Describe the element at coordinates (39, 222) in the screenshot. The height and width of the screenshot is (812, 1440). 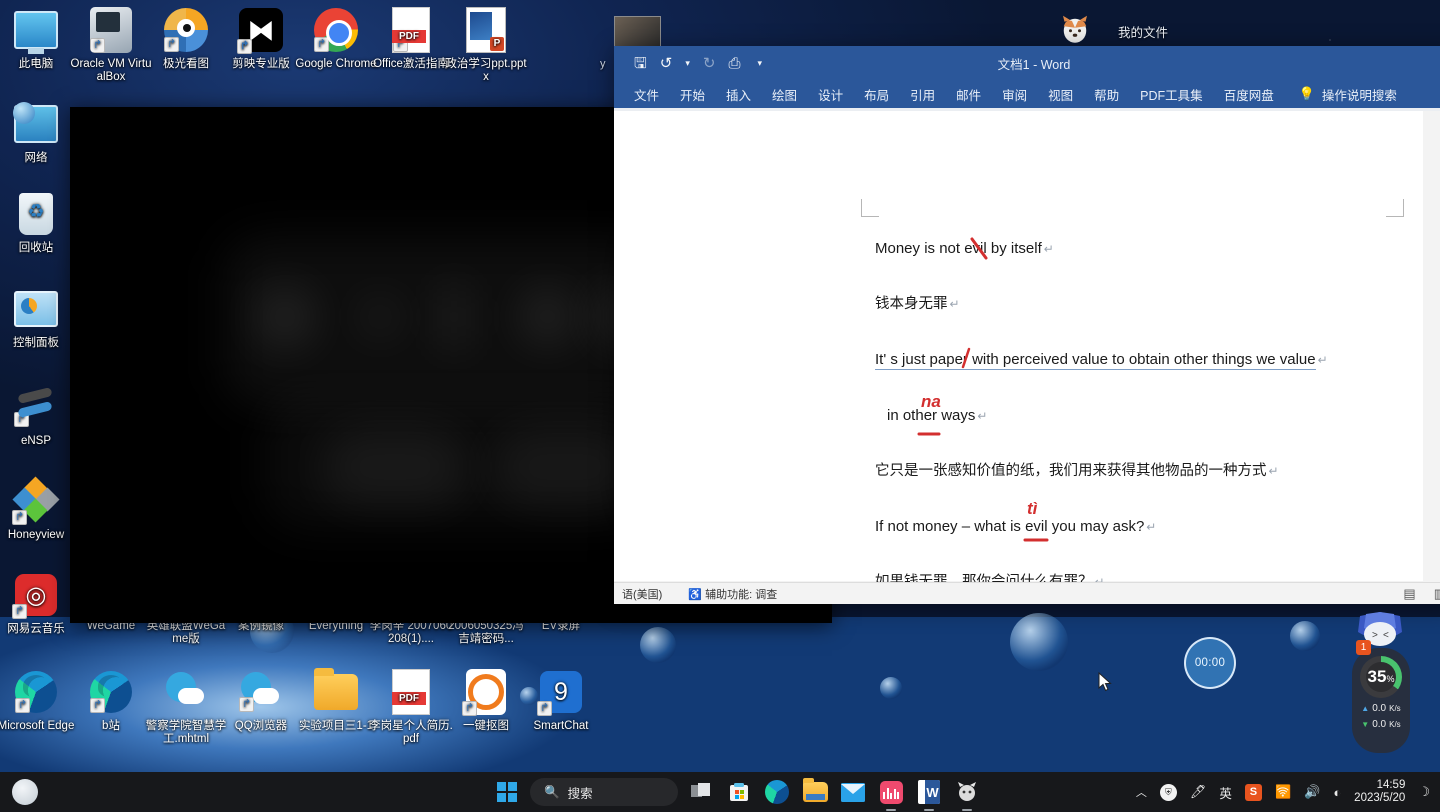
I see `desktop-icon-recycle-bin: 回收站` at that location.